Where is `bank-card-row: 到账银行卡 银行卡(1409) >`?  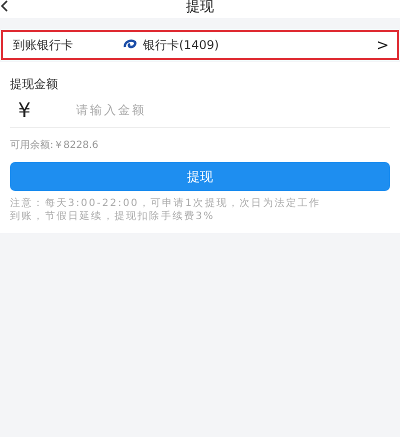
bank-card-row: 到账银行卡 银行卡(1409) > is located at coordinates (200, 45).